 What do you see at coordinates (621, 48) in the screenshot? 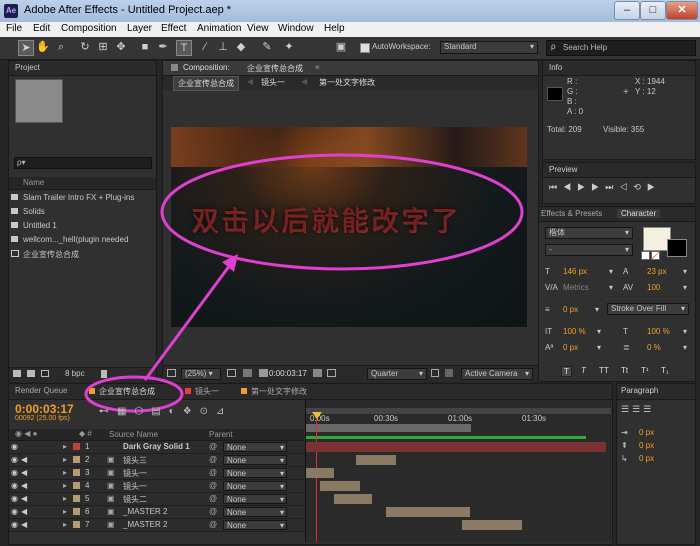
I see `search-help-input: ρ Search Help` at bounding box center [621, 48].